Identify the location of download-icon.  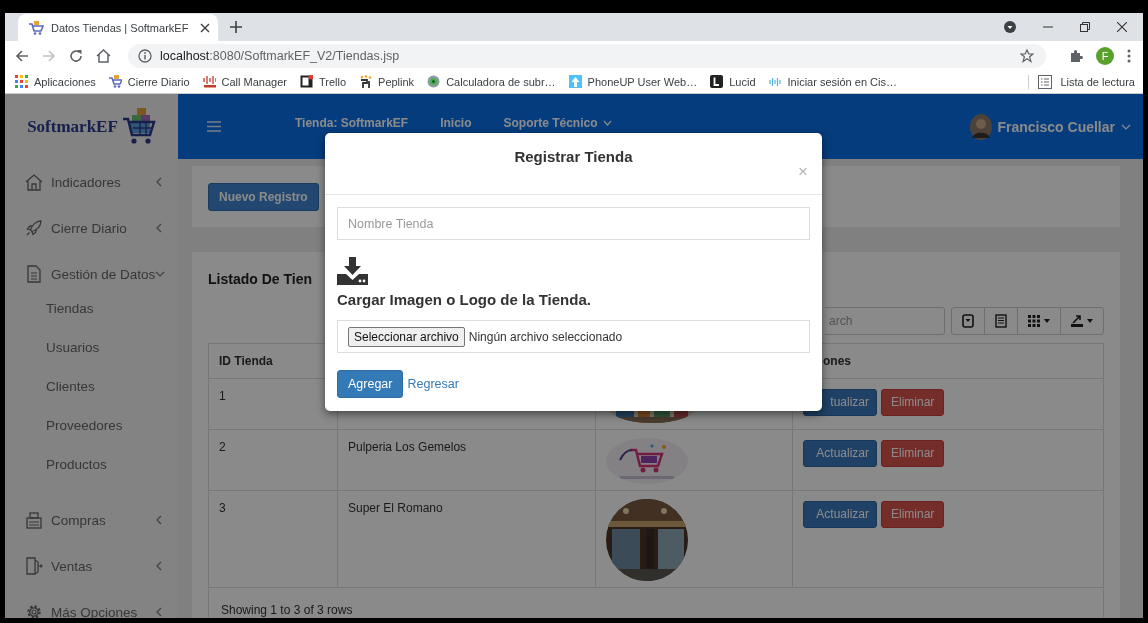
(352, 271).